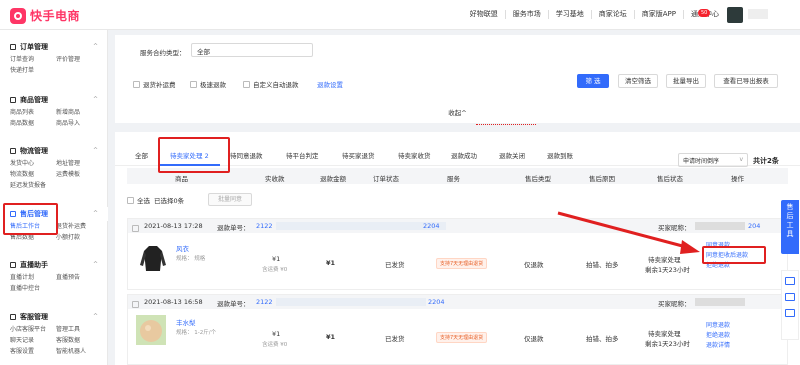 Image resolution: width=800 pixels, height=365 pixels. What do you see at coordinates (457, 112) in the screenshot?
I see `collapse-toggle: 收起^` at bounding box center [457, 112].